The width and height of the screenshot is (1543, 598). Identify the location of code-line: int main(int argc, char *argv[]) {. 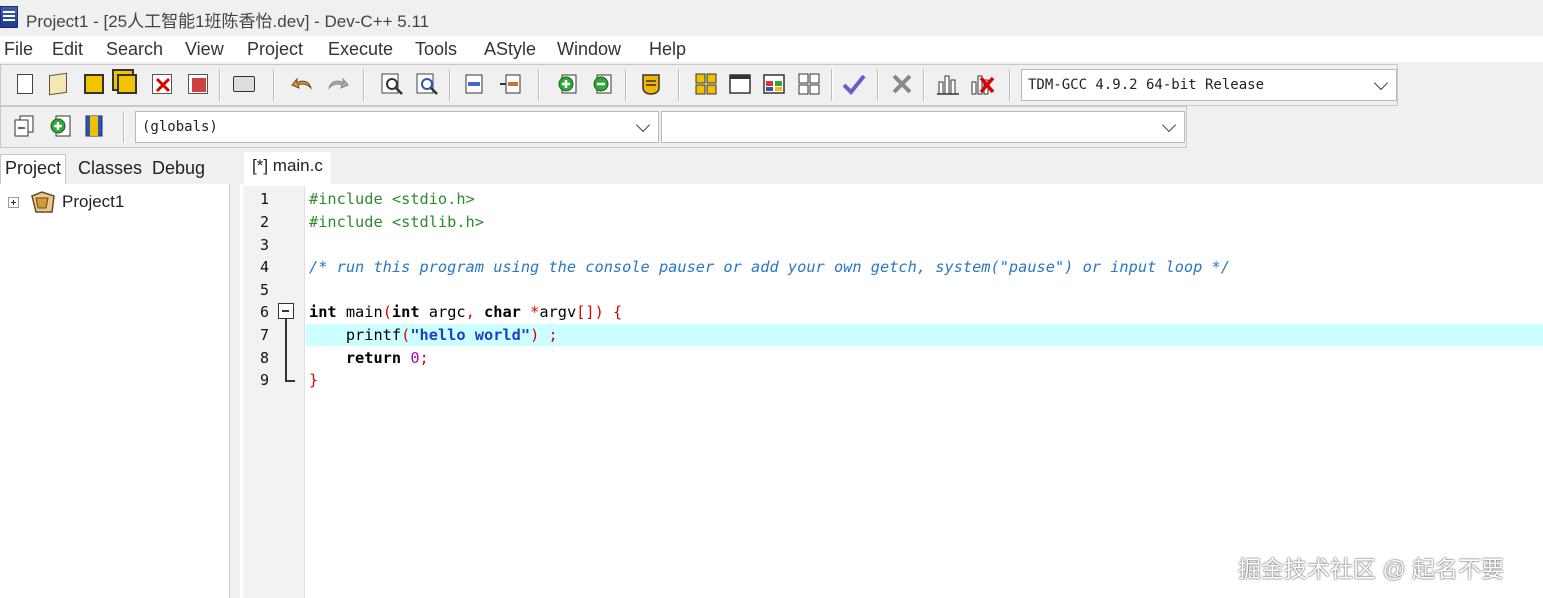
(465, 312).